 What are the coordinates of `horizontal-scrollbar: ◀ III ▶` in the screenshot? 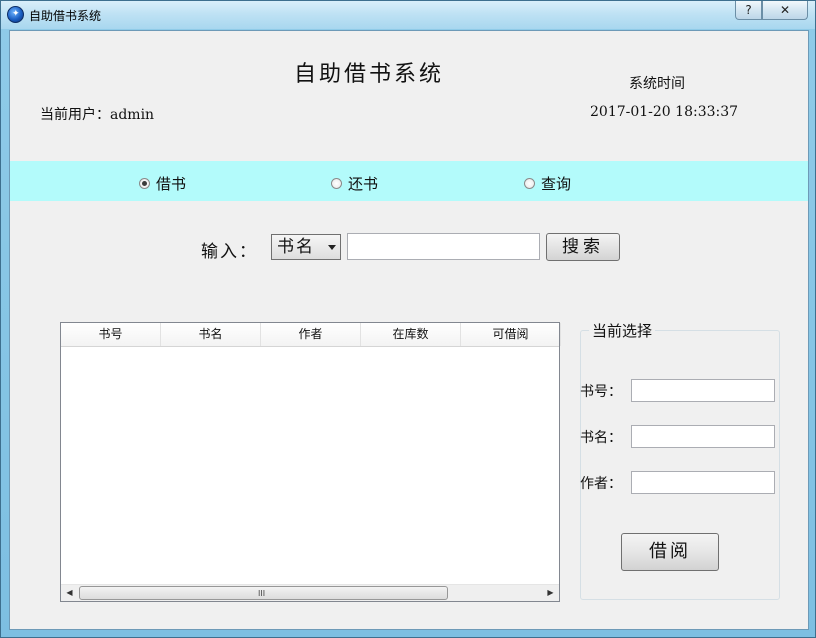 It's located at (310, 592).